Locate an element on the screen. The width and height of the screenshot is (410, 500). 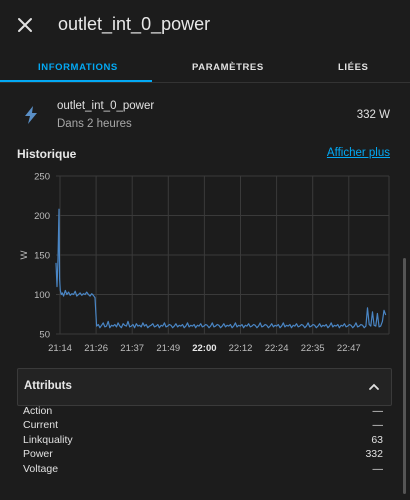
x-tick-label: 21:37 is located at coordinates (132, 348).